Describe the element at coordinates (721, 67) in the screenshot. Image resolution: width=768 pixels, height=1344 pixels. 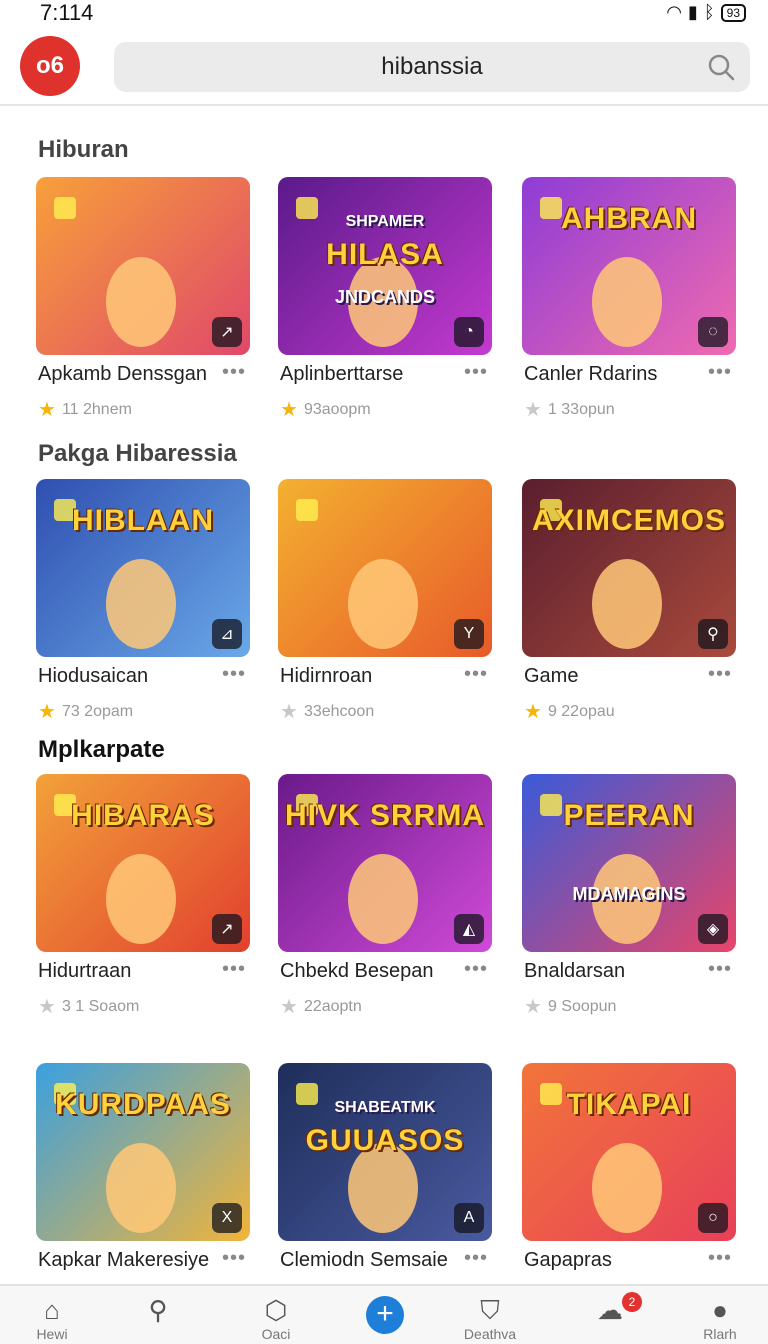
I see `search-icon` at that location.